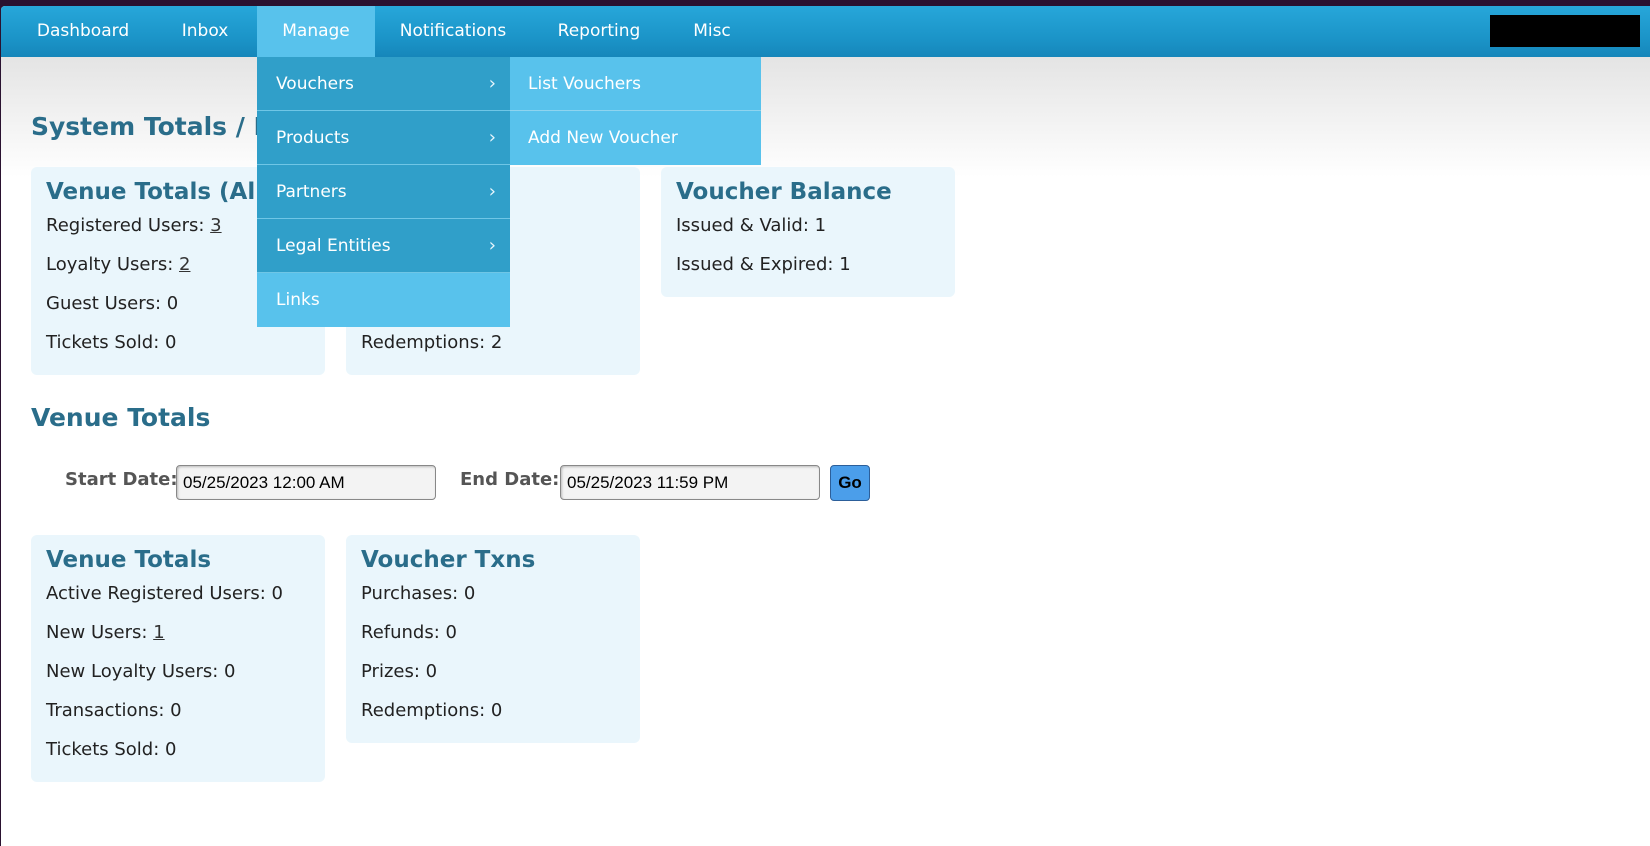 The width and height of the screenshot is (1650, 846). Describe the element at coordinates (160, 192) in the screenshot. I see `card-title: Venue Totals (All)` at that location.